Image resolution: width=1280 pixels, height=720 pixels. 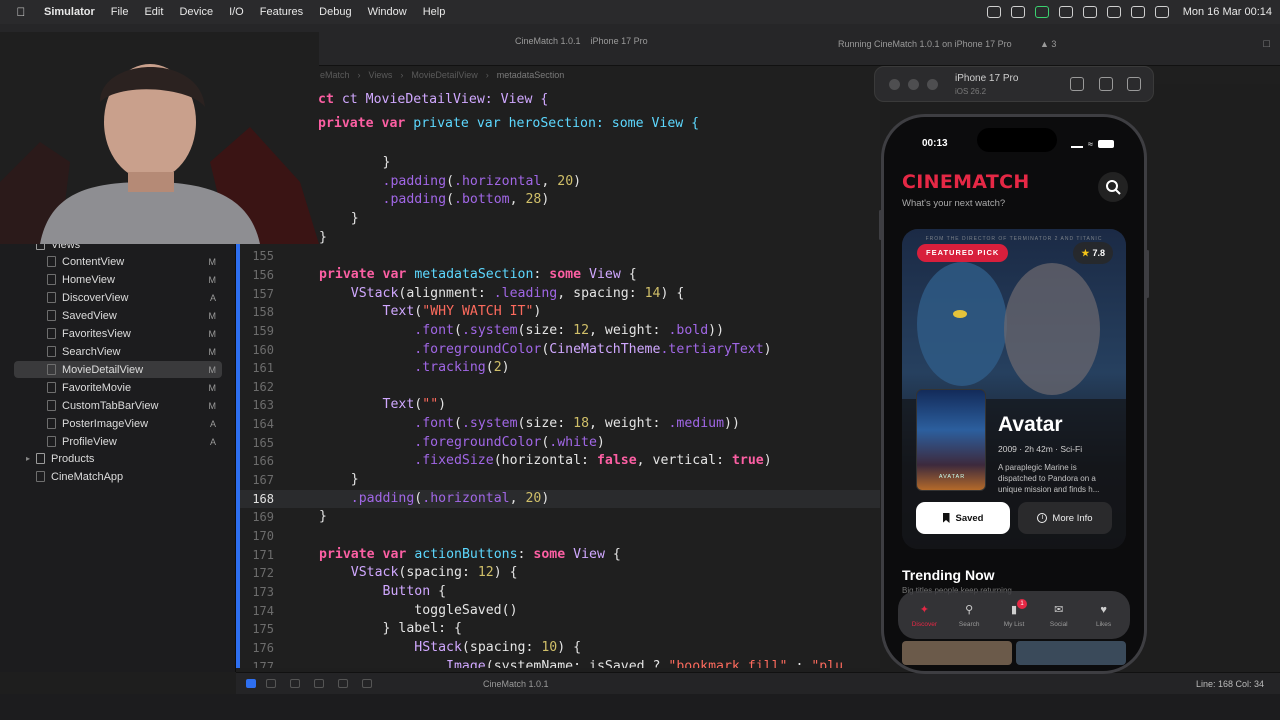 I want to click on control-center-icon, so click(x=1161, y=12).